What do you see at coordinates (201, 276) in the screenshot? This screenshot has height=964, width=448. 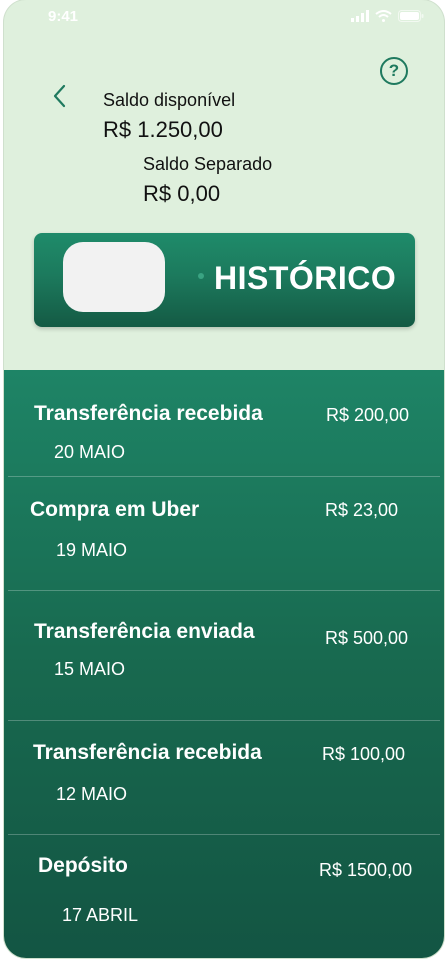 I see `toggle-dot` at bounding box center [201, 276].